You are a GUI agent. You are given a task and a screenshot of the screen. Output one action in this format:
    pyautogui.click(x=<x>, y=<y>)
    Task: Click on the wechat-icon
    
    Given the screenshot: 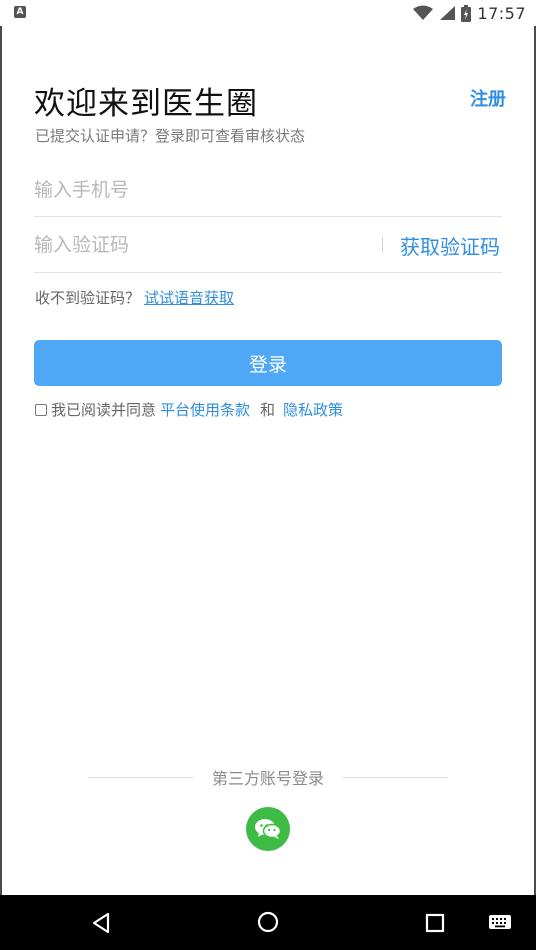 What is the action you would take?
    pyautogui.click(x=268, y=829)
    